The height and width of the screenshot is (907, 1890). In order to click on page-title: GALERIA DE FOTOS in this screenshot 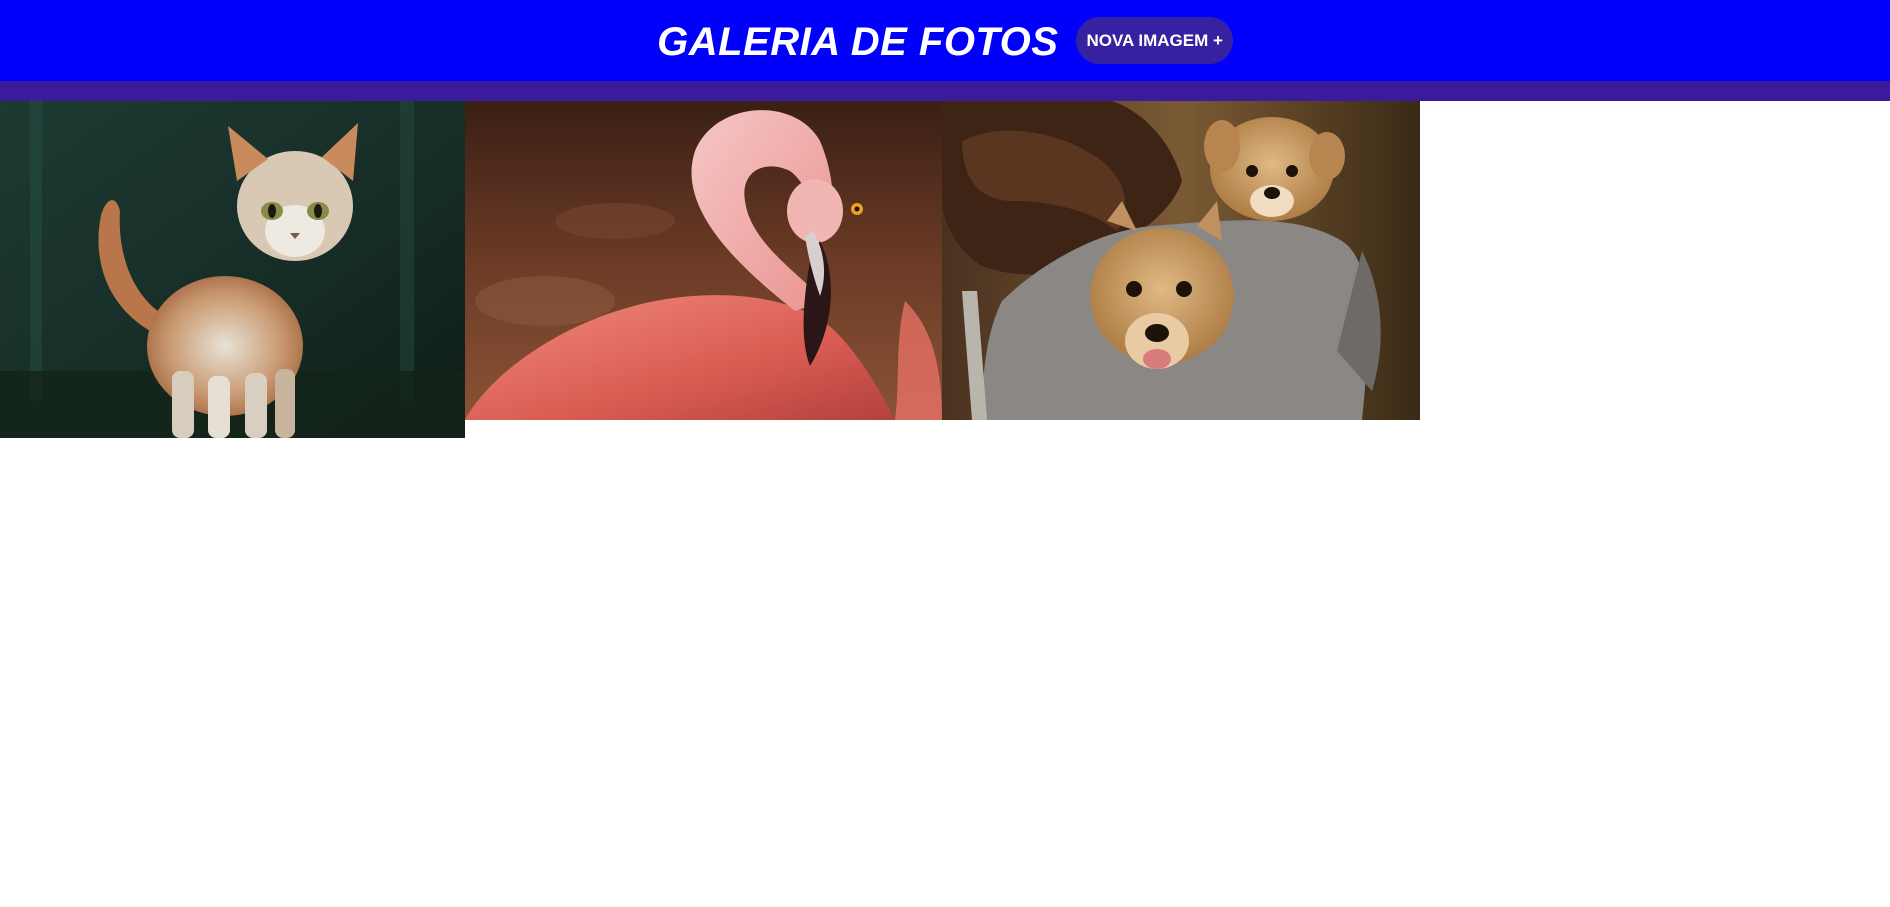, I will do `click(858, 41)`.